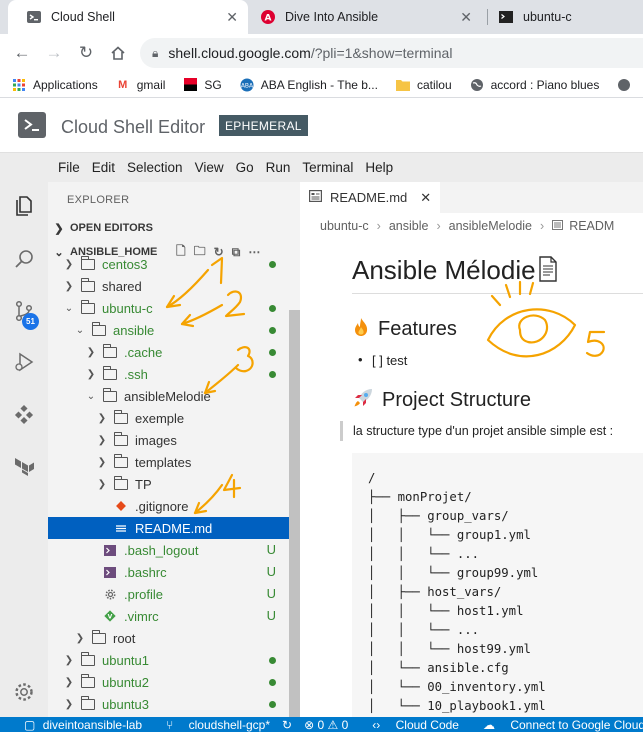  Describe the element at coordinates (169, 572) in the screenshot. I see `tree-item: .bashrc U` at that location.